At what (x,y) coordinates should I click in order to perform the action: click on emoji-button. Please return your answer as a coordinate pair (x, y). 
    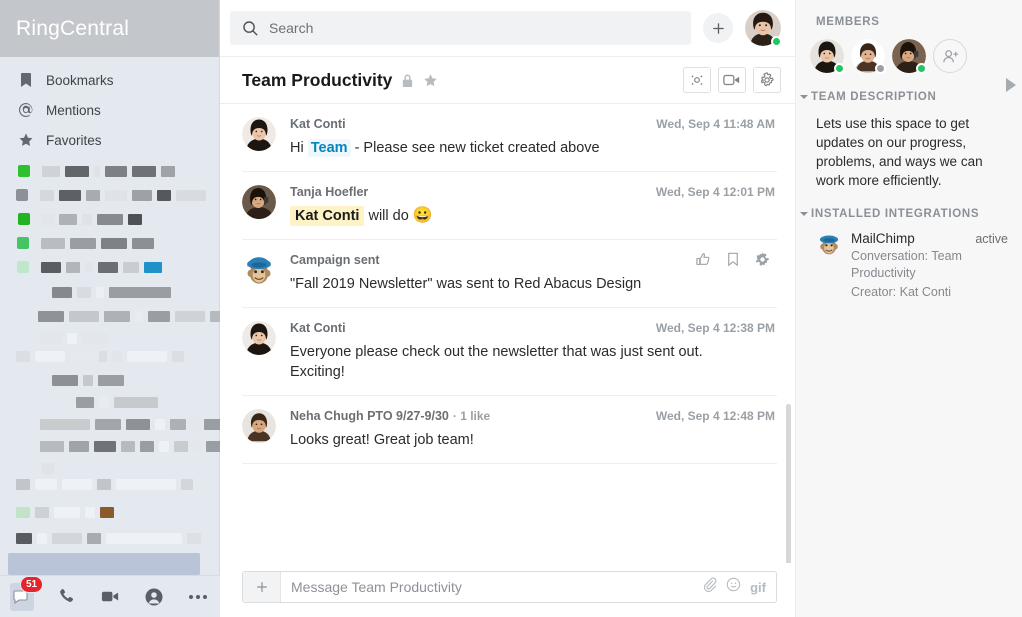
    Looking at the image, I should click on (733, 587).